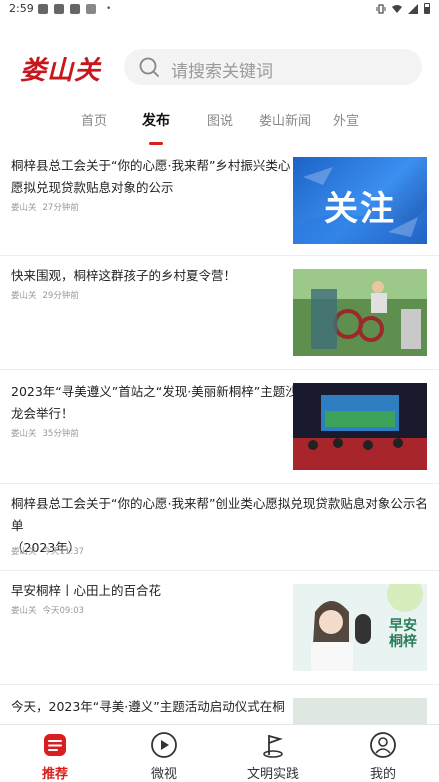 The height and width of the screenshot is (782, 439). Describe the element at coordinates (156, 143) in the screenshot. I see `active-tab-indicator` at that location.